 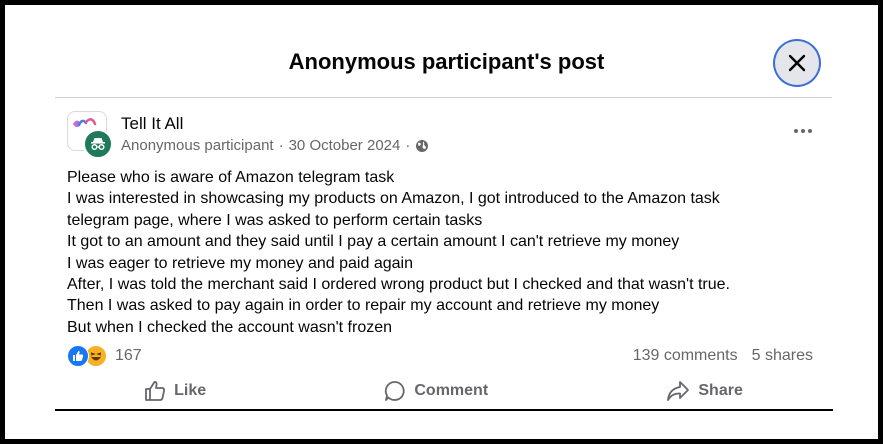 I want to click on like-button: Like, so click(x=175, y=391).